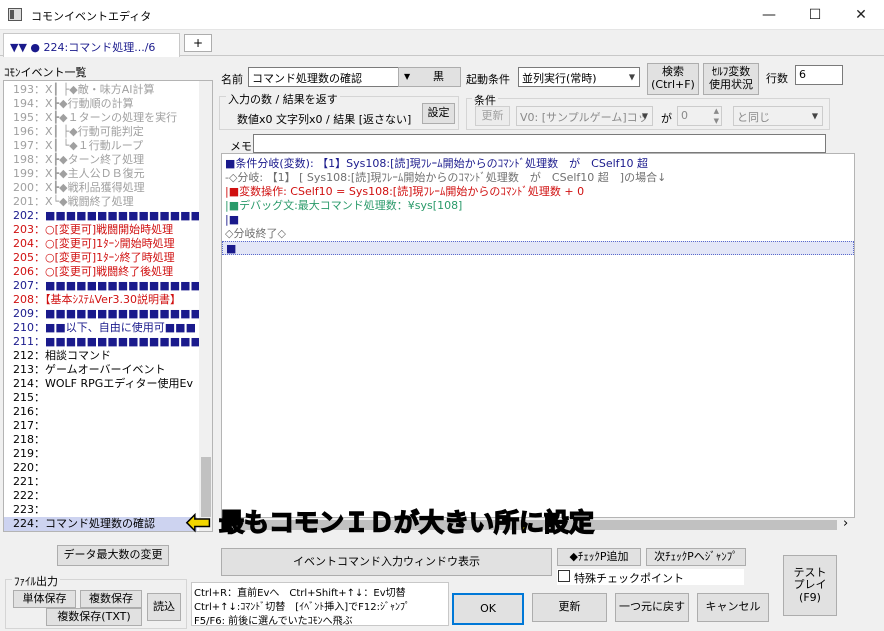 This screenshot has width=884, height=631. What do you see at coordinates (232, 220) in the screenshot?
I see `code-line: |■` at bounding box center [232, 220].